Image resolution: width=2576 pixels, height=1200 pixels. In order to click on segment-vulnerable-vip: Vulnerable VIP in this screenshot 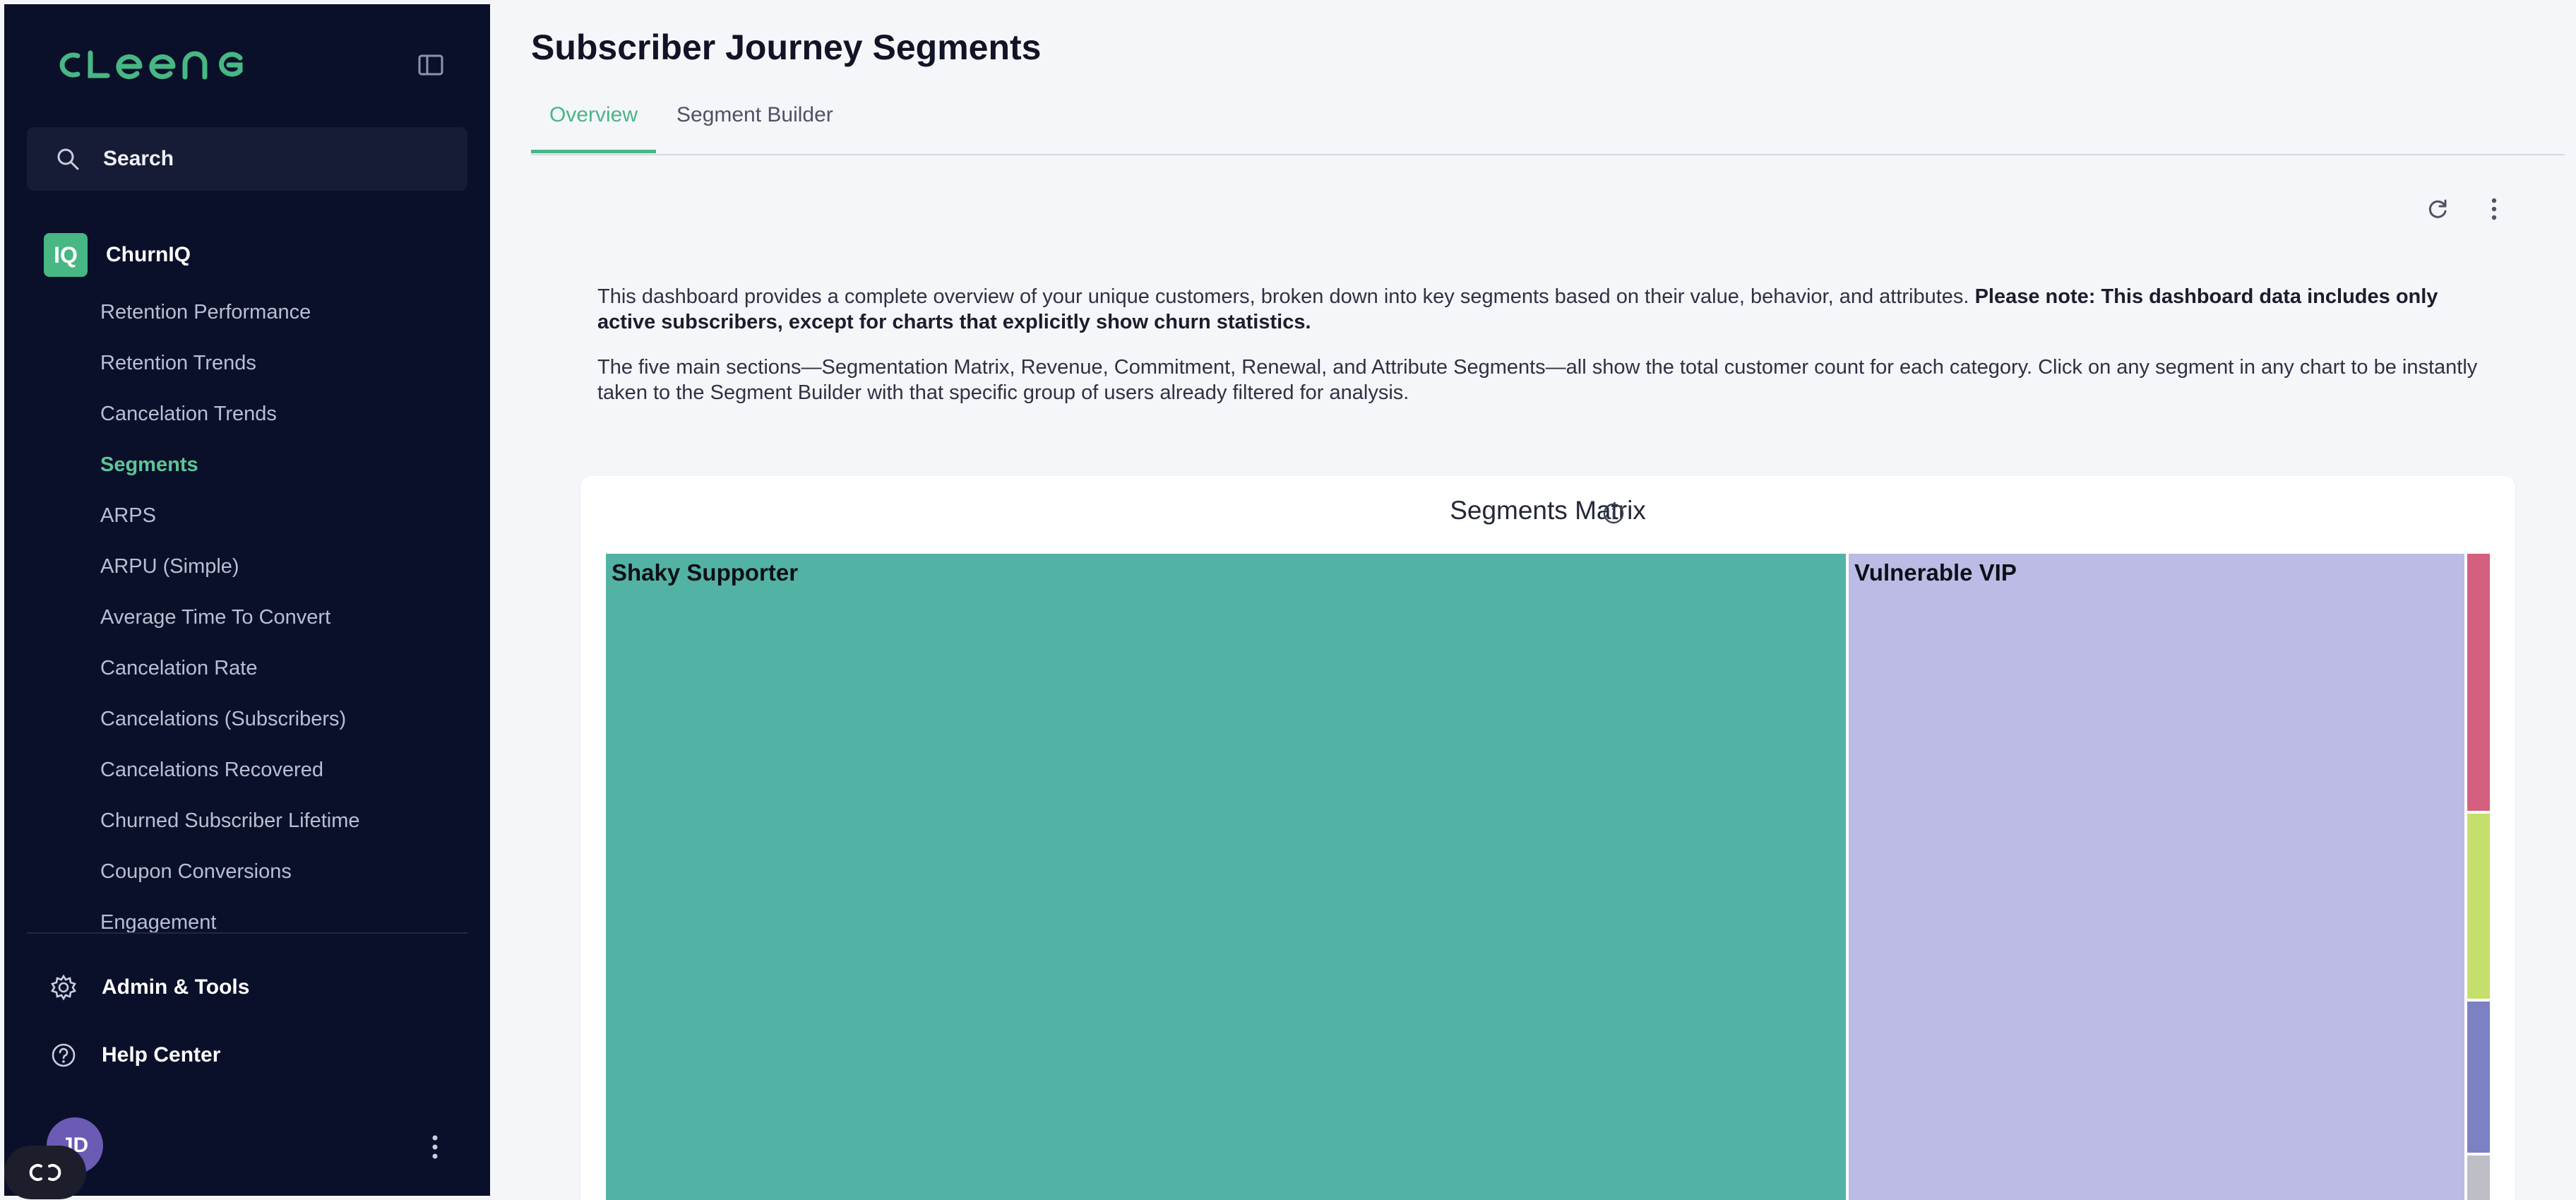, I will do `click(2156, 877)`.